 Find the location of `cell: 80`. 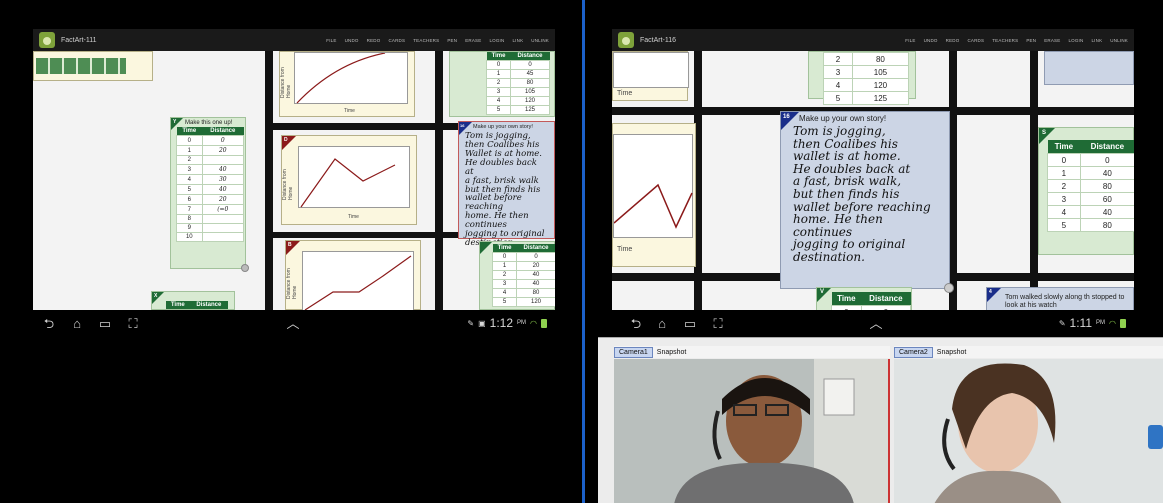

cell: 80 is located at coordinates (535, 293).